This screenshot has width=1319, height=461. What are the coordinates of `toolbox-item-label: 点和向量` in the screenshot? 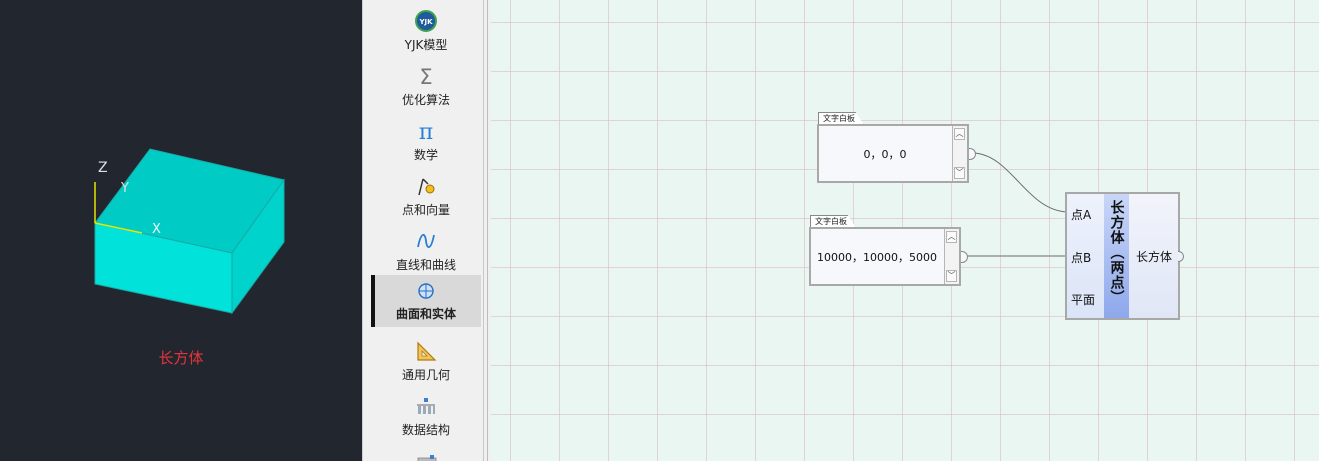 It's located at (425, 210).